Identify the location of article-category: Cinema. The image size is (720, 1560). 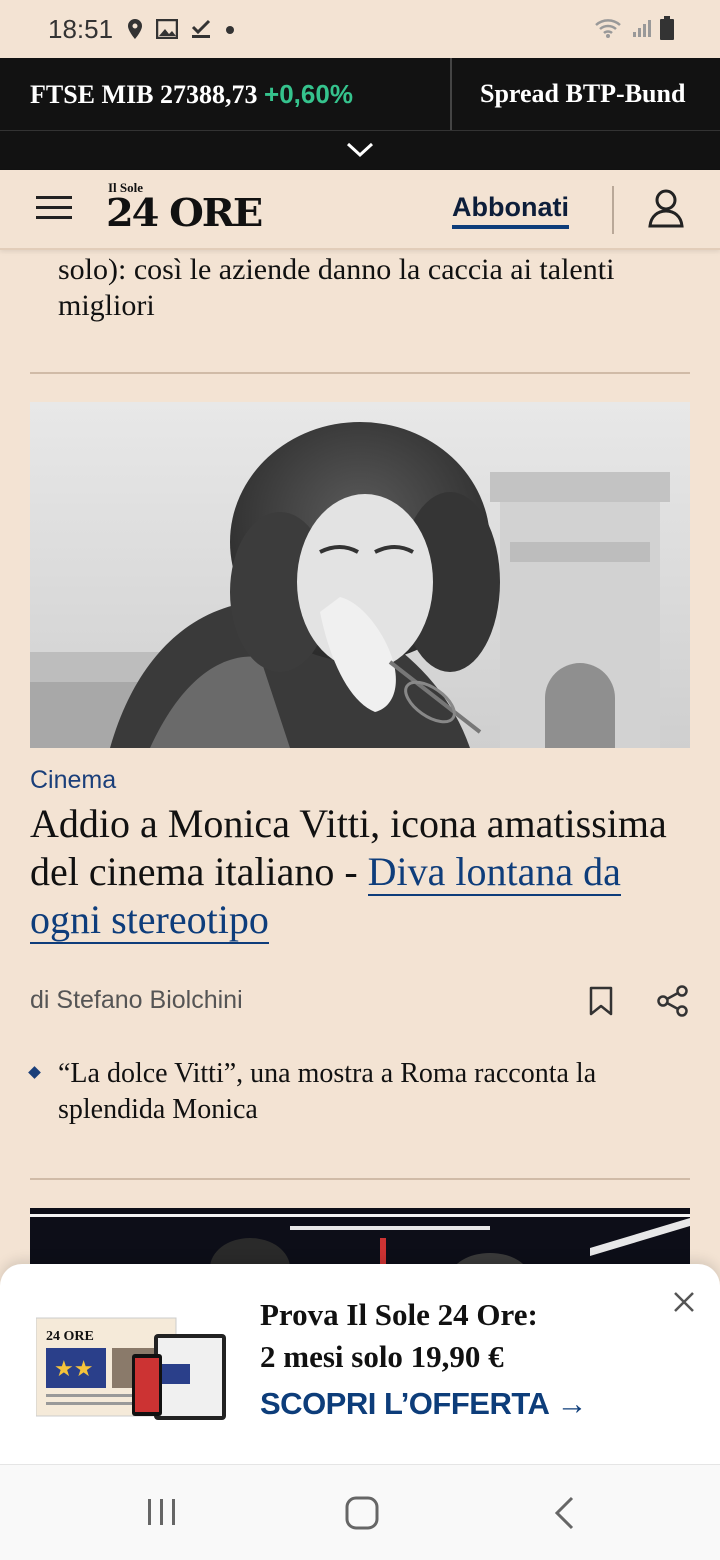
(73, 780).